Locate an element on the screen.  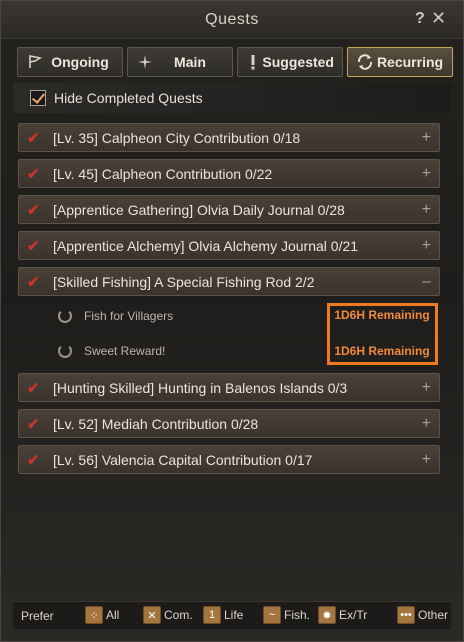
tab-suggested: Suggested is located at coordinates (290, 62).